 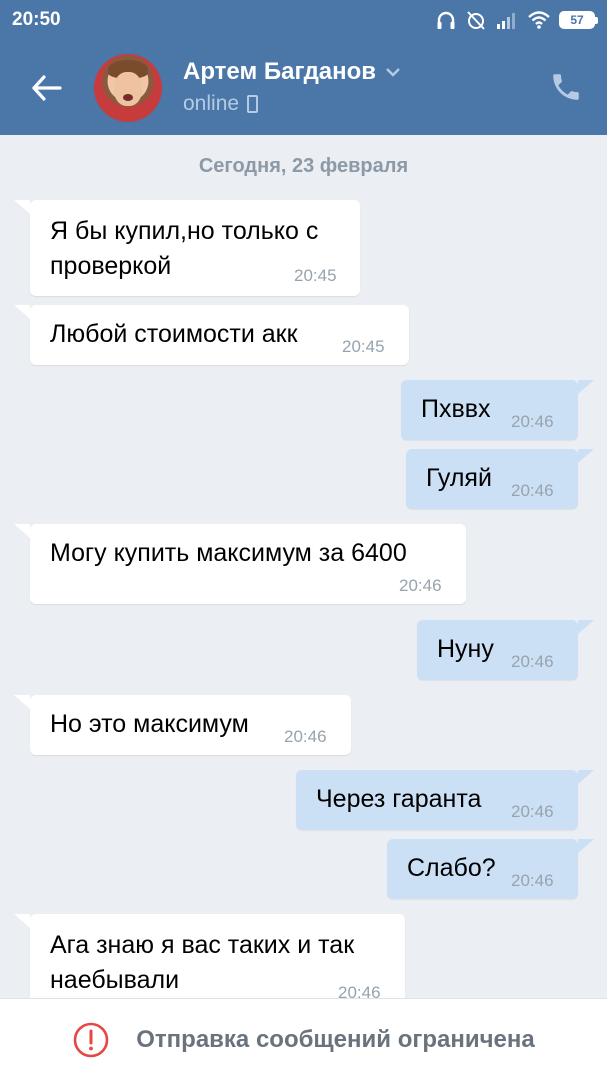 I want to click on message-text: Я бы купил,но только с проверкой, so click(x=184, y=248).